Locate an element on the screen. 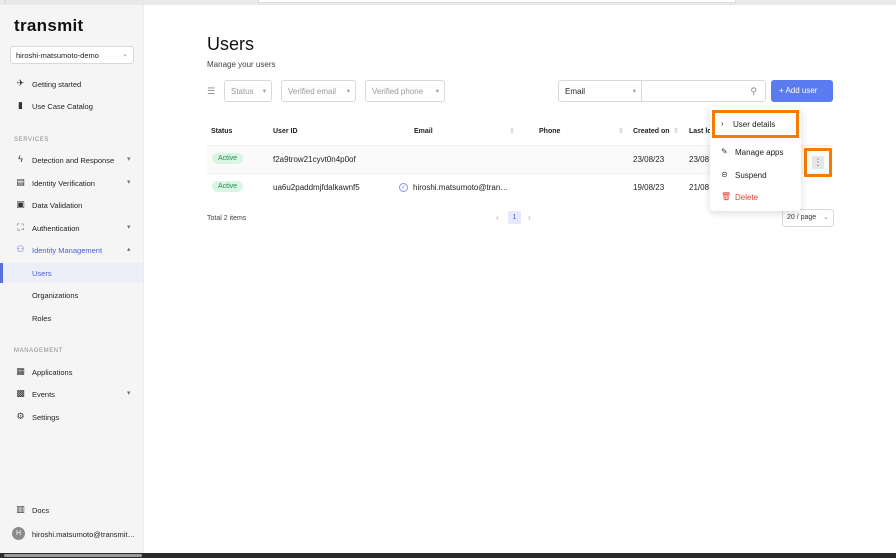  sidebar-item-roles: Roles is located at coordinates (71, 318).